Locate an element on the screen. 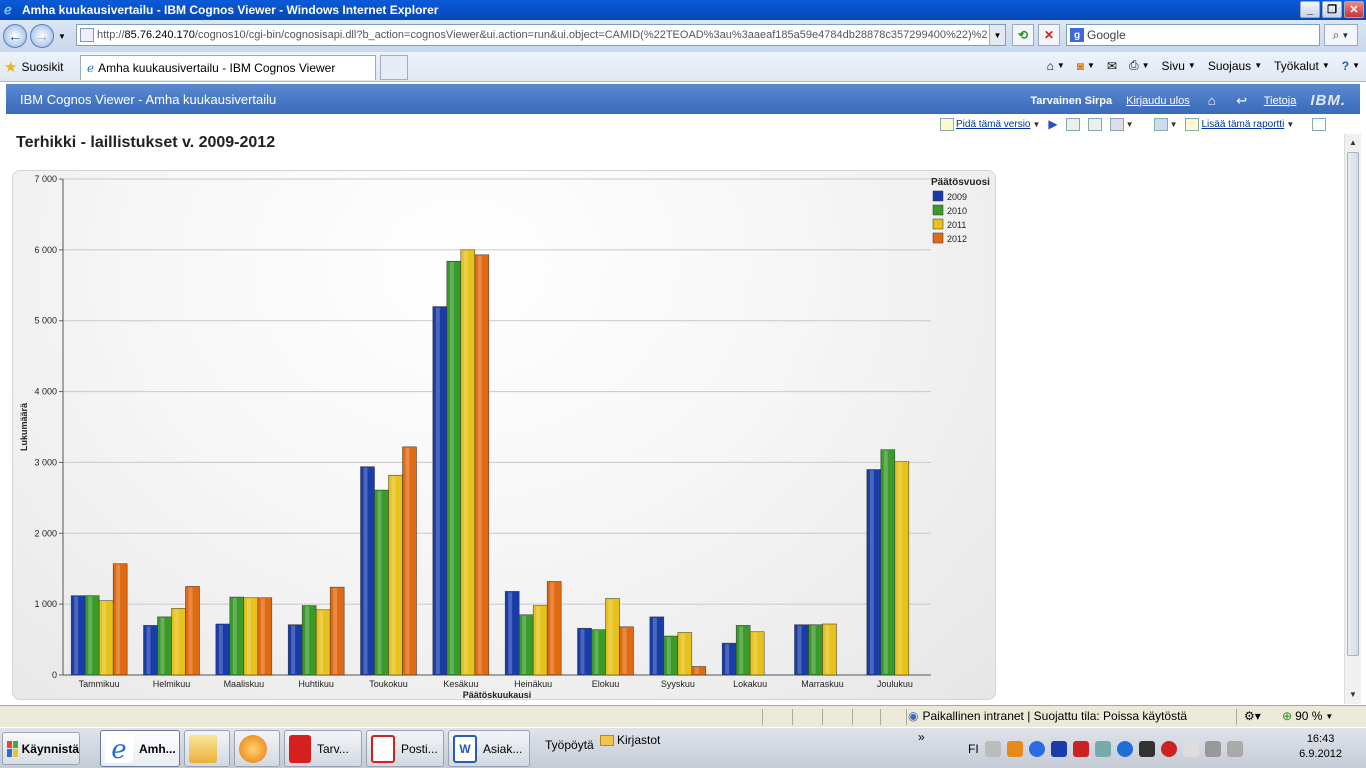  x-tick-label: Marraskuu is located at coordinates (822, 684).